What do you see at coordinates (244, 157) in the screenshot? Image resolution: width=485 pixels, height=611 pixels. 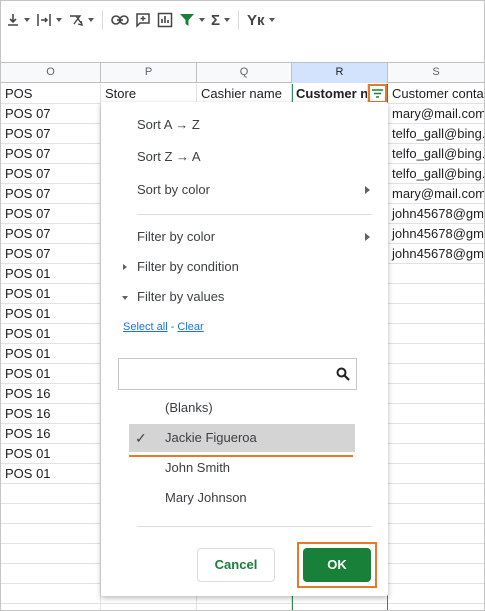 I see `sort-z-a-item: Sort Z → A` at bounding box center [244, 157].